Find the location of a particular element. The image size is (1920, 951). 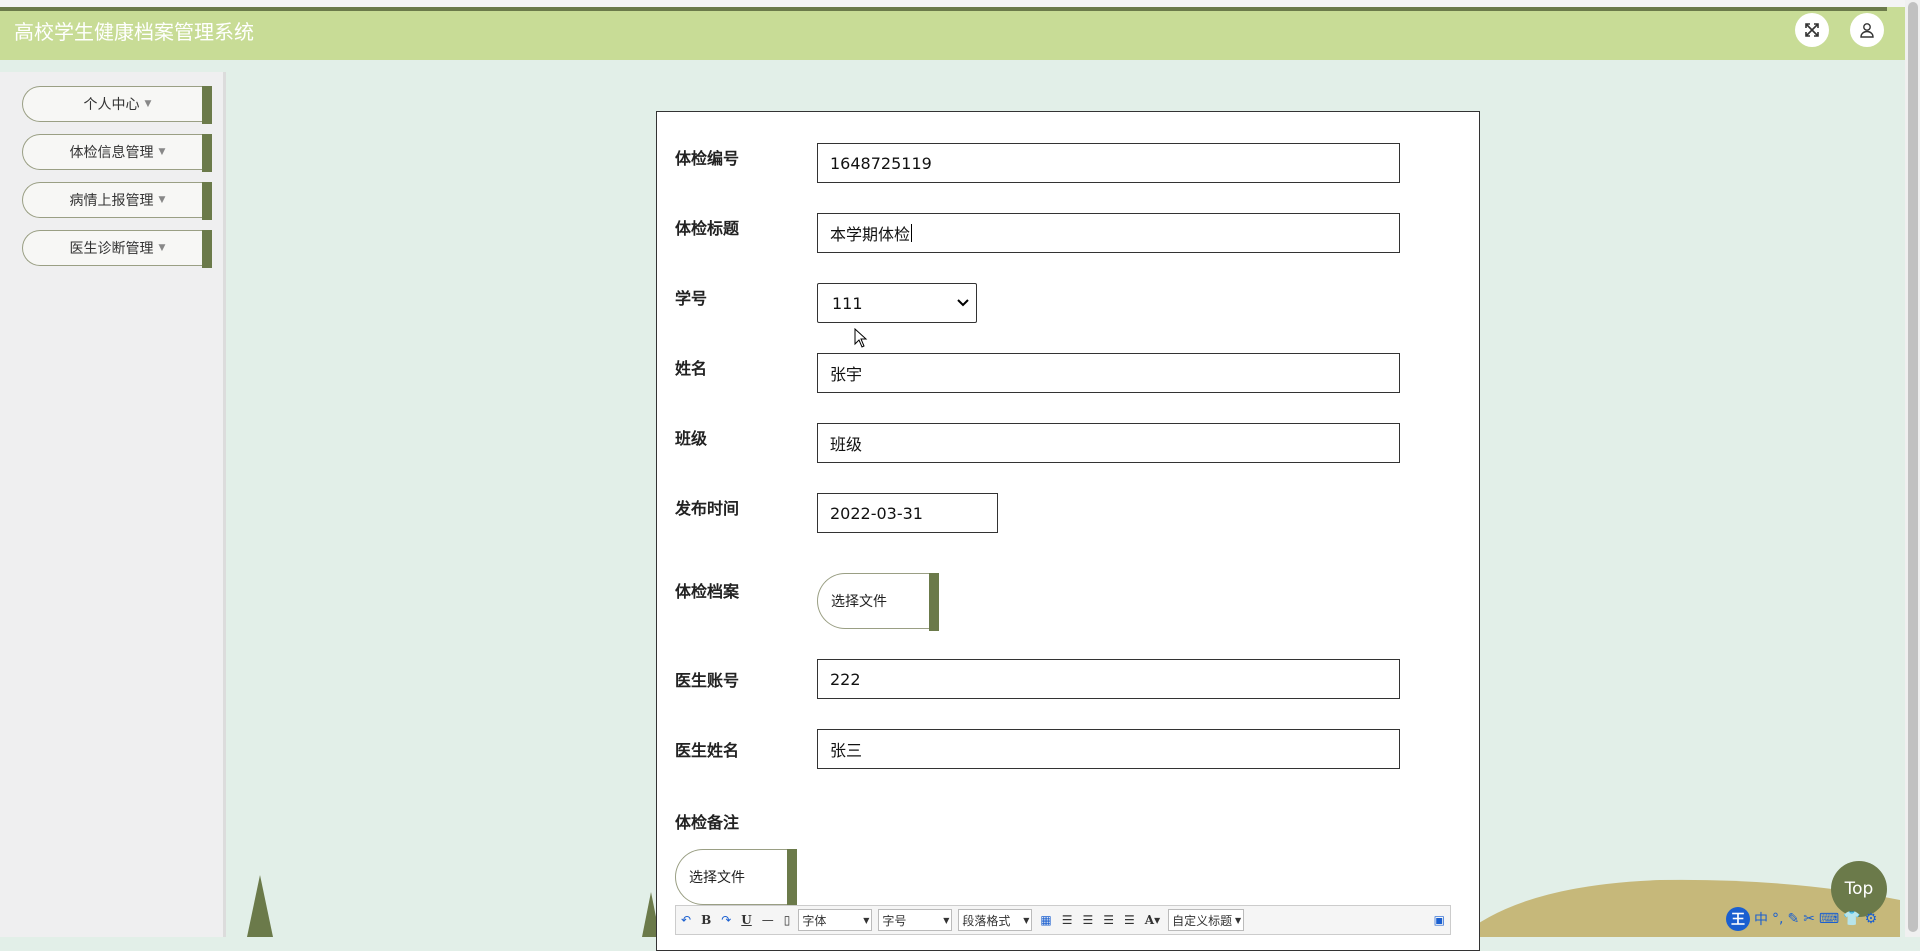

exam-file-label: 体检档案 is located at coordinates (707, 591).